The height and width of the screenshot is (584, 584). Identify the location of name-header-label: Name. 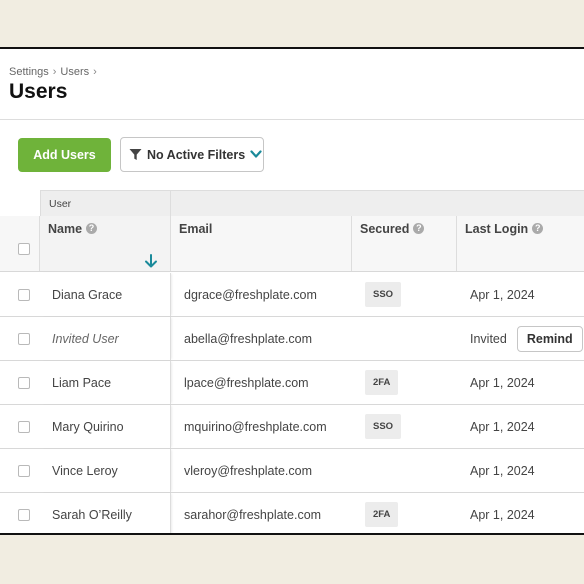
(65, 229).